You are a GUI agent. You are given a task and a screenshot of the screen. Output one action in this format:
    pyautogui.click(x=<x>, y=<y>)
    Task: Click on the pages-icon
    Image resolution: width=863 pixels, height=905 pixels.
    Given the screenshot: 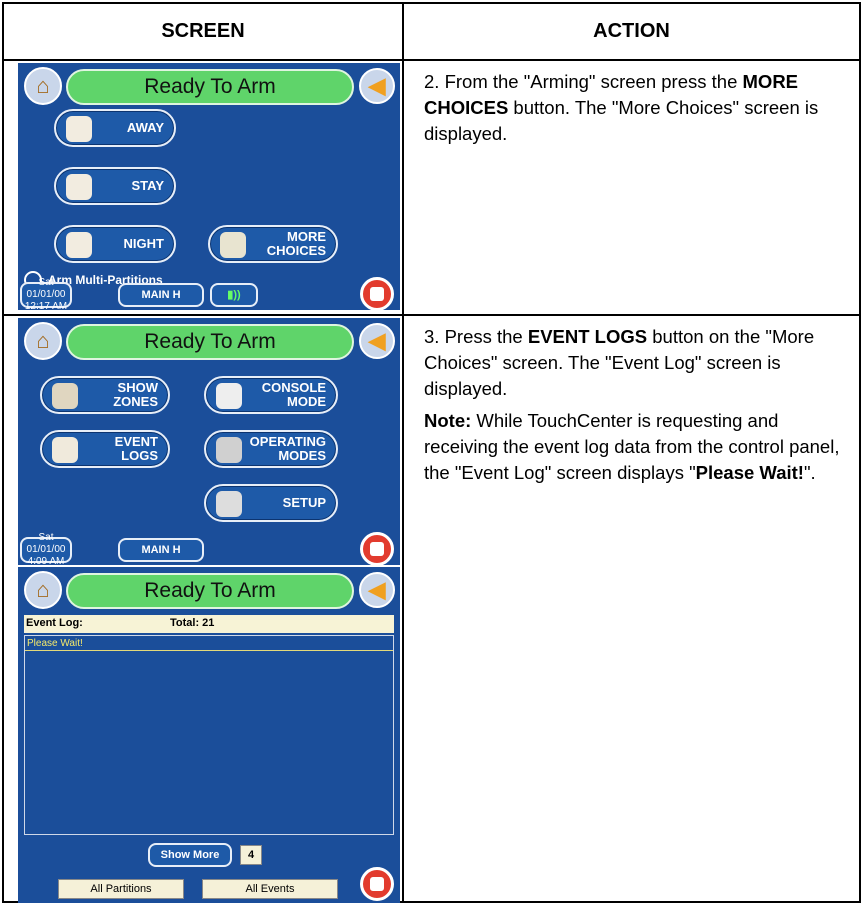 What is the action you would take?
    pyautogui.click(x=65, y=450)
    